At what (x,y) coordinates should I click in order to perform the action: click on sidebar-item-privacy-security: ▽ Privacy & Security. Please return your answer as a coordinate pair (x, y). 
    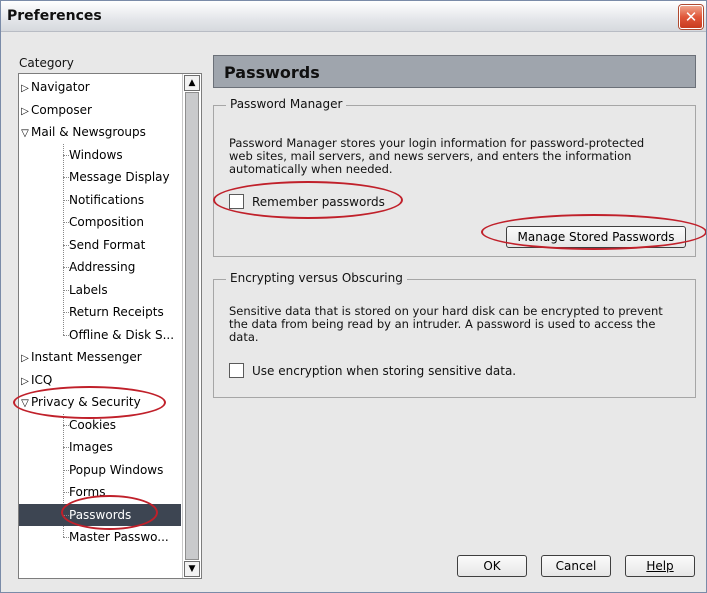
    Looking at the image, I should click on (100, 402).